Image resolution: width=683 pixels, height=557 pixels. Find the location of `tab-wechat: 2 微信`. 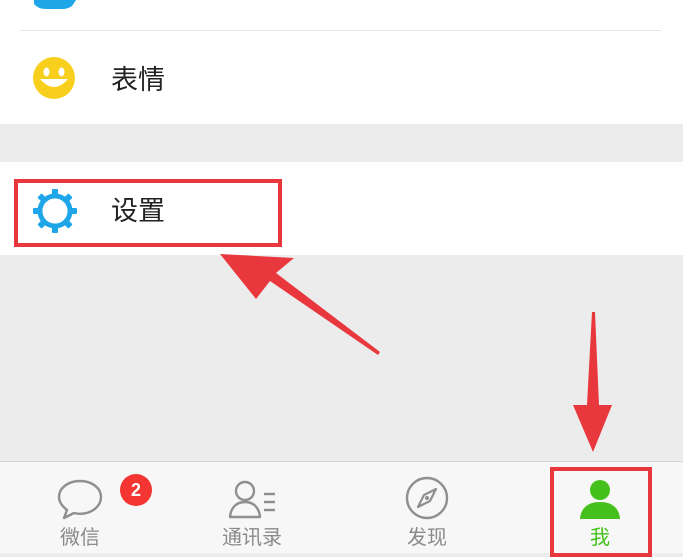

tab-wechat: 2 微信 is located at coordinates (90, 507).